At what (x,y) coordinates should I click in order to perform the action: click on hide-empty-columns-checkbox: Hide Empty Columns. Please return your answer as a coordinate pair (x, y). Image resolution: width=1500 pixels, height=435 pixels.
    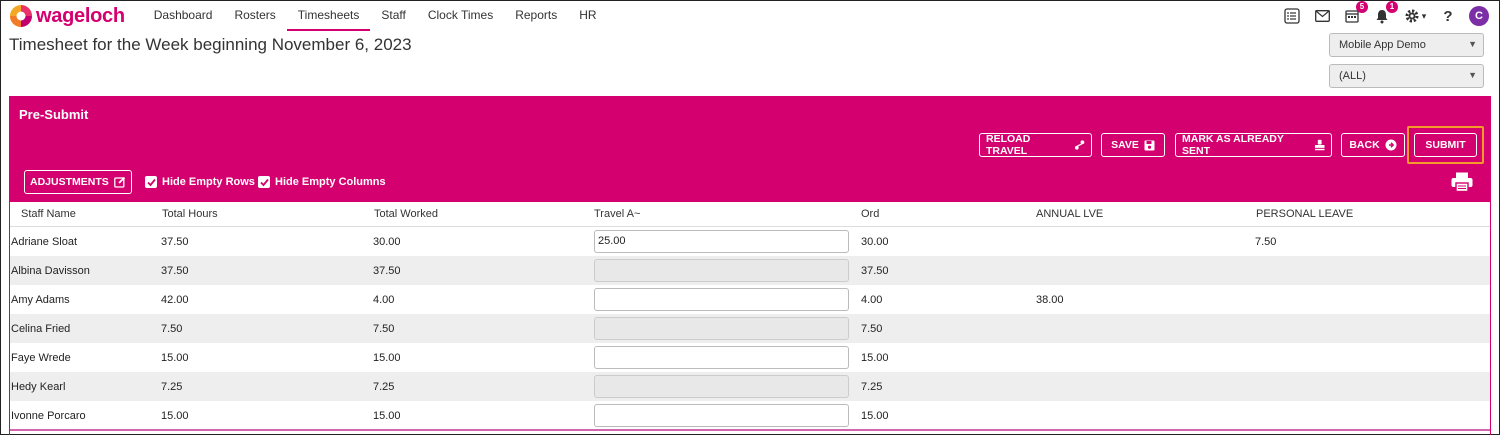
    Looking at the image, I should click on (322, 182).